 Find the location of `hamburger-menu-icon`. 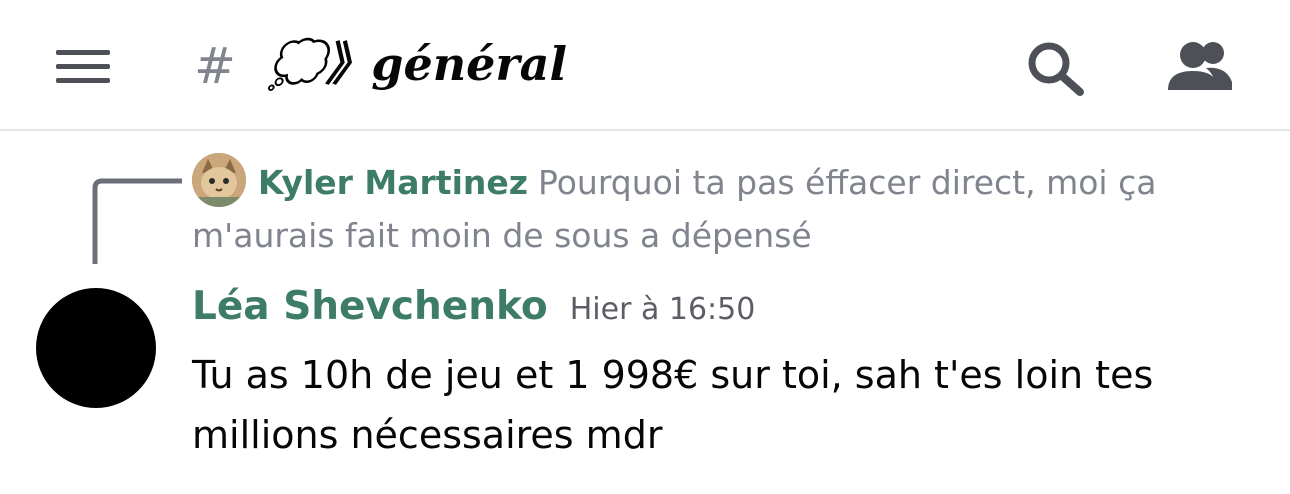

hamburger-menu-icon is located at coordinates (83, 66).